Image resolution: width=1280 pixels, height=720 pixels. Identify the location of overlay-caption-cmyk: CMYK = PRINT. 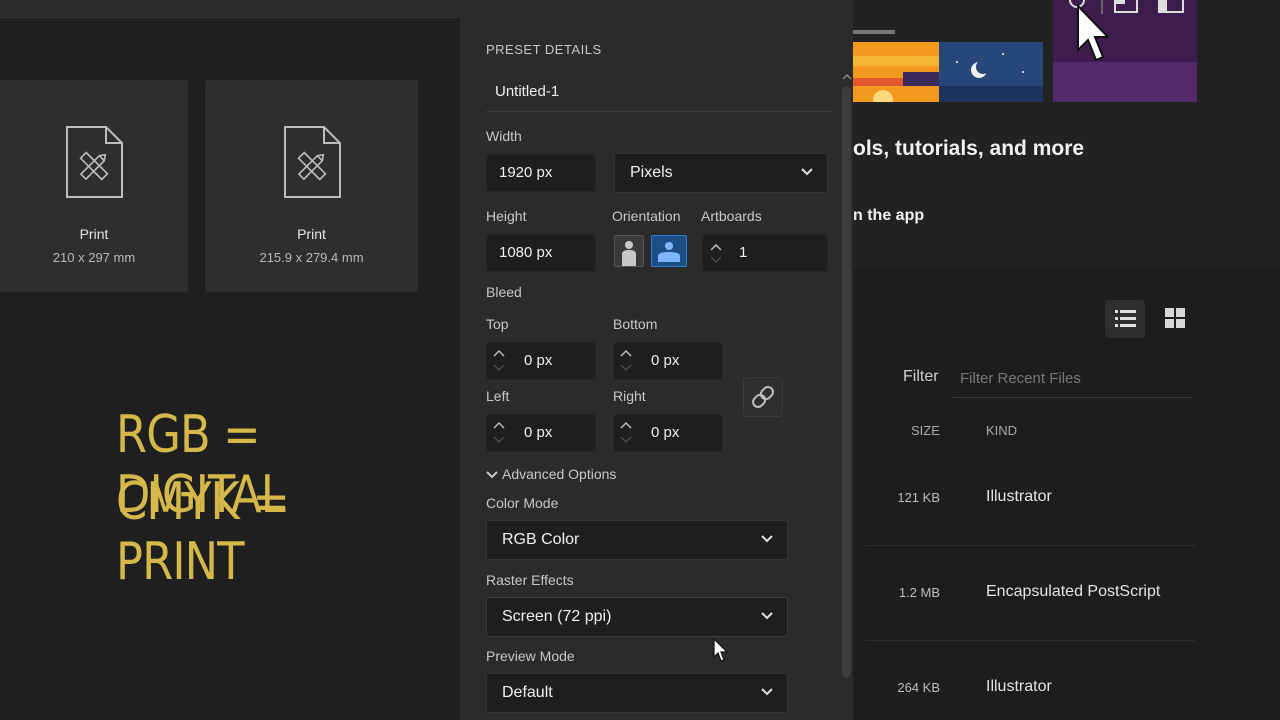
(203, 532).